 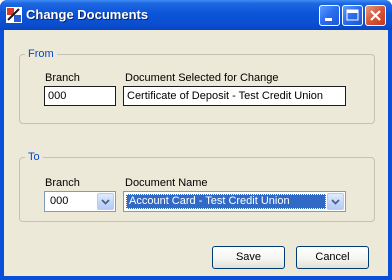 What do you see at coordinates (80, 201) in the screenshot?
I see `to-branch-select: 000` at bounding box center [80, 201].